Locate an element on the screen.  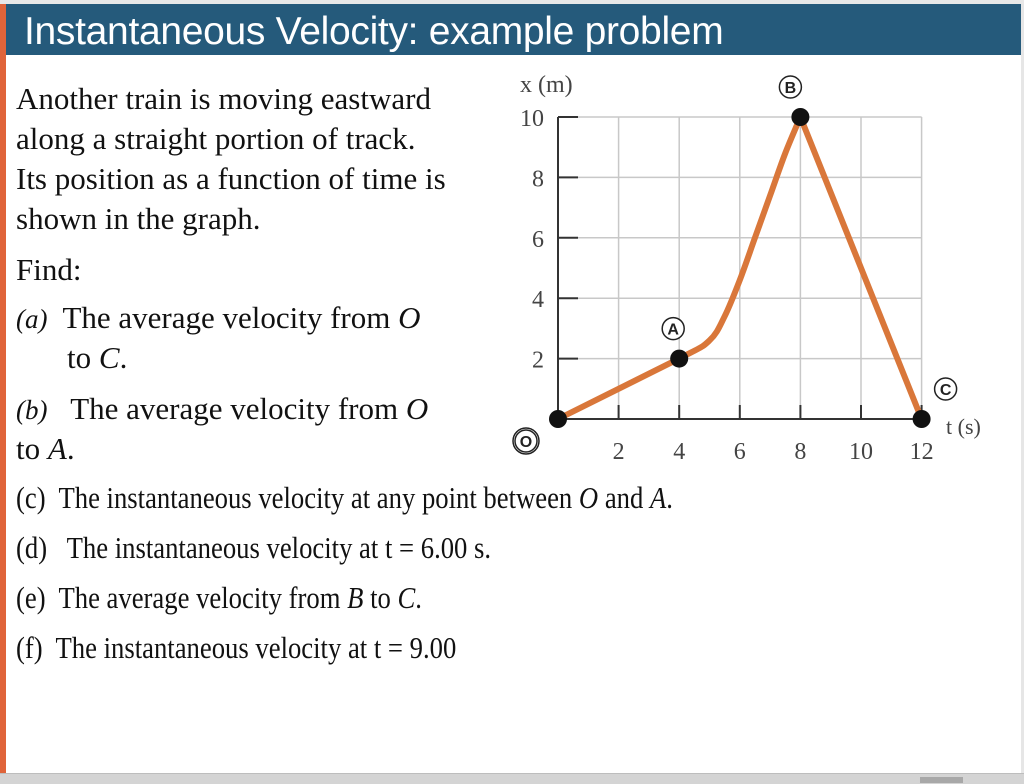
question-label: (c) is located at coordinates (31, 497).